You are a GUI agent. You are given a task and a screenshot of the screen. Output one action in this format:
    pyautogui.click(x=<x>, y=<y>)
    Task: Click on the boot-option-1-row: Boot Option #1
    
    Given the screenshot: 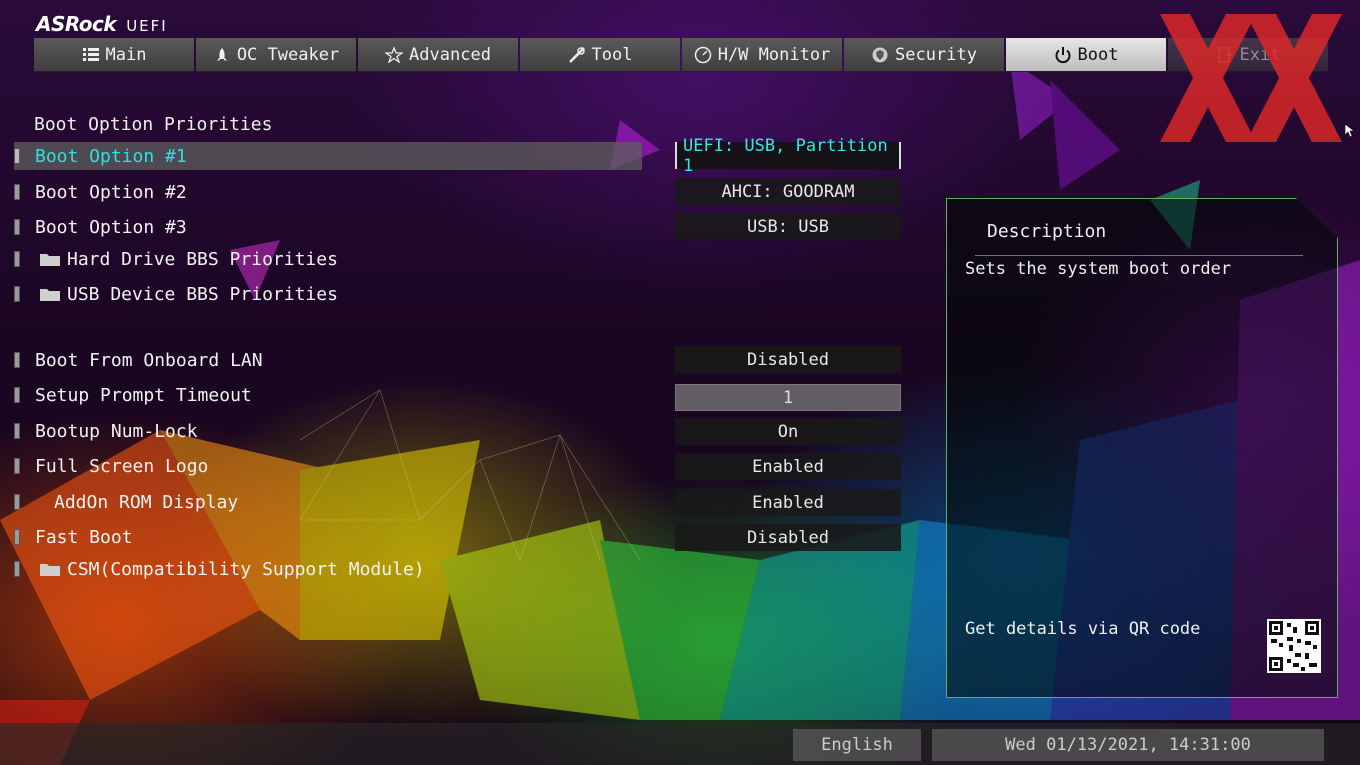 What is the action you would take?
    pyautogui.click(x=328, y=156)
    